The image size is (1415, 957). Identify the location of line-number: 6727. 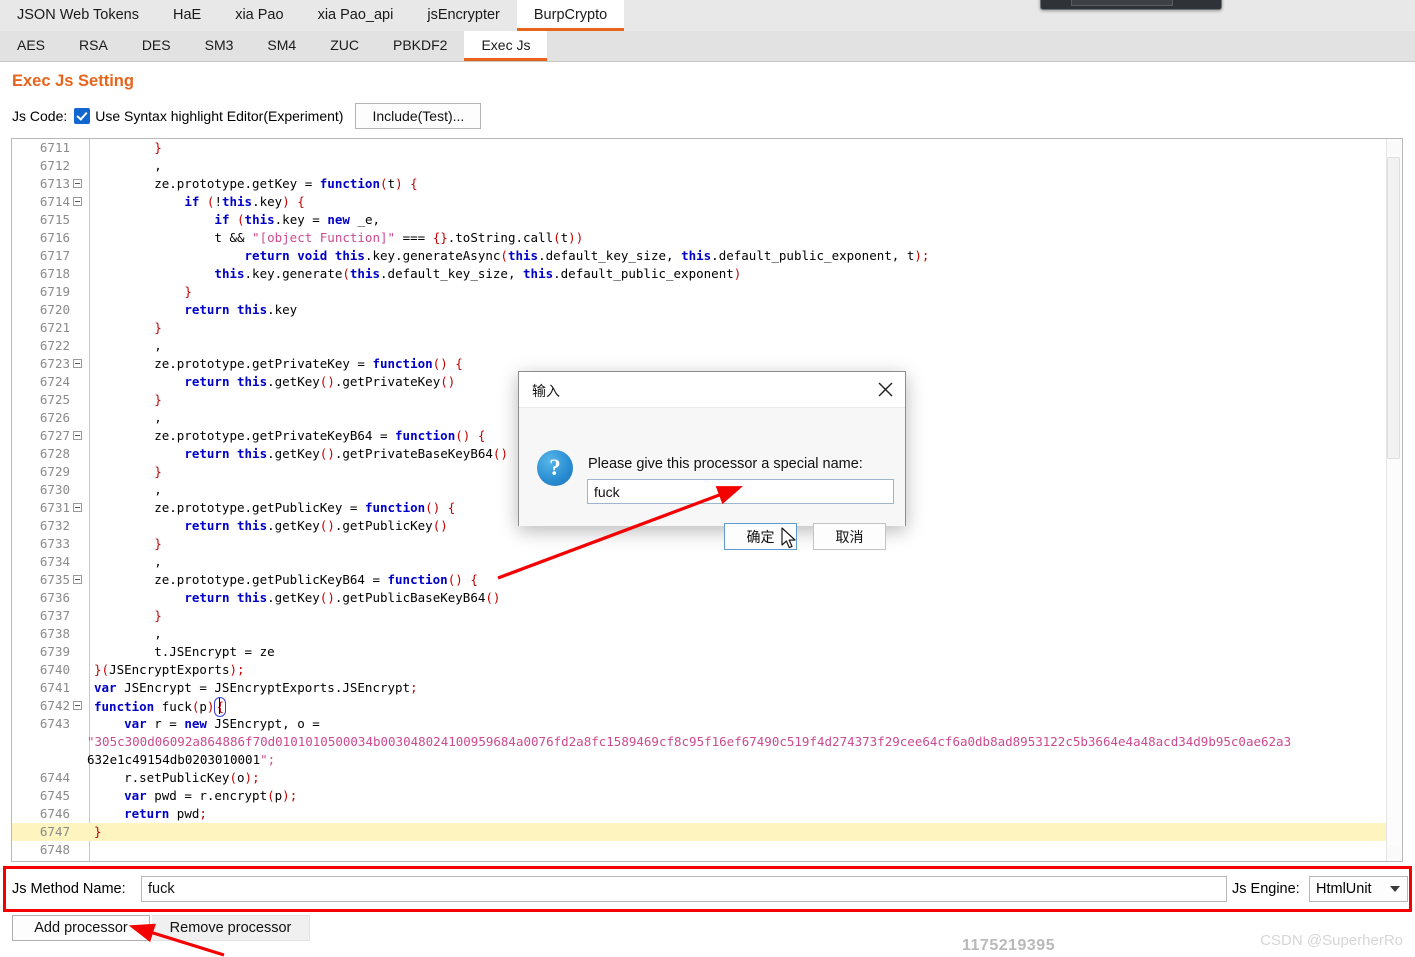
(54, 435).